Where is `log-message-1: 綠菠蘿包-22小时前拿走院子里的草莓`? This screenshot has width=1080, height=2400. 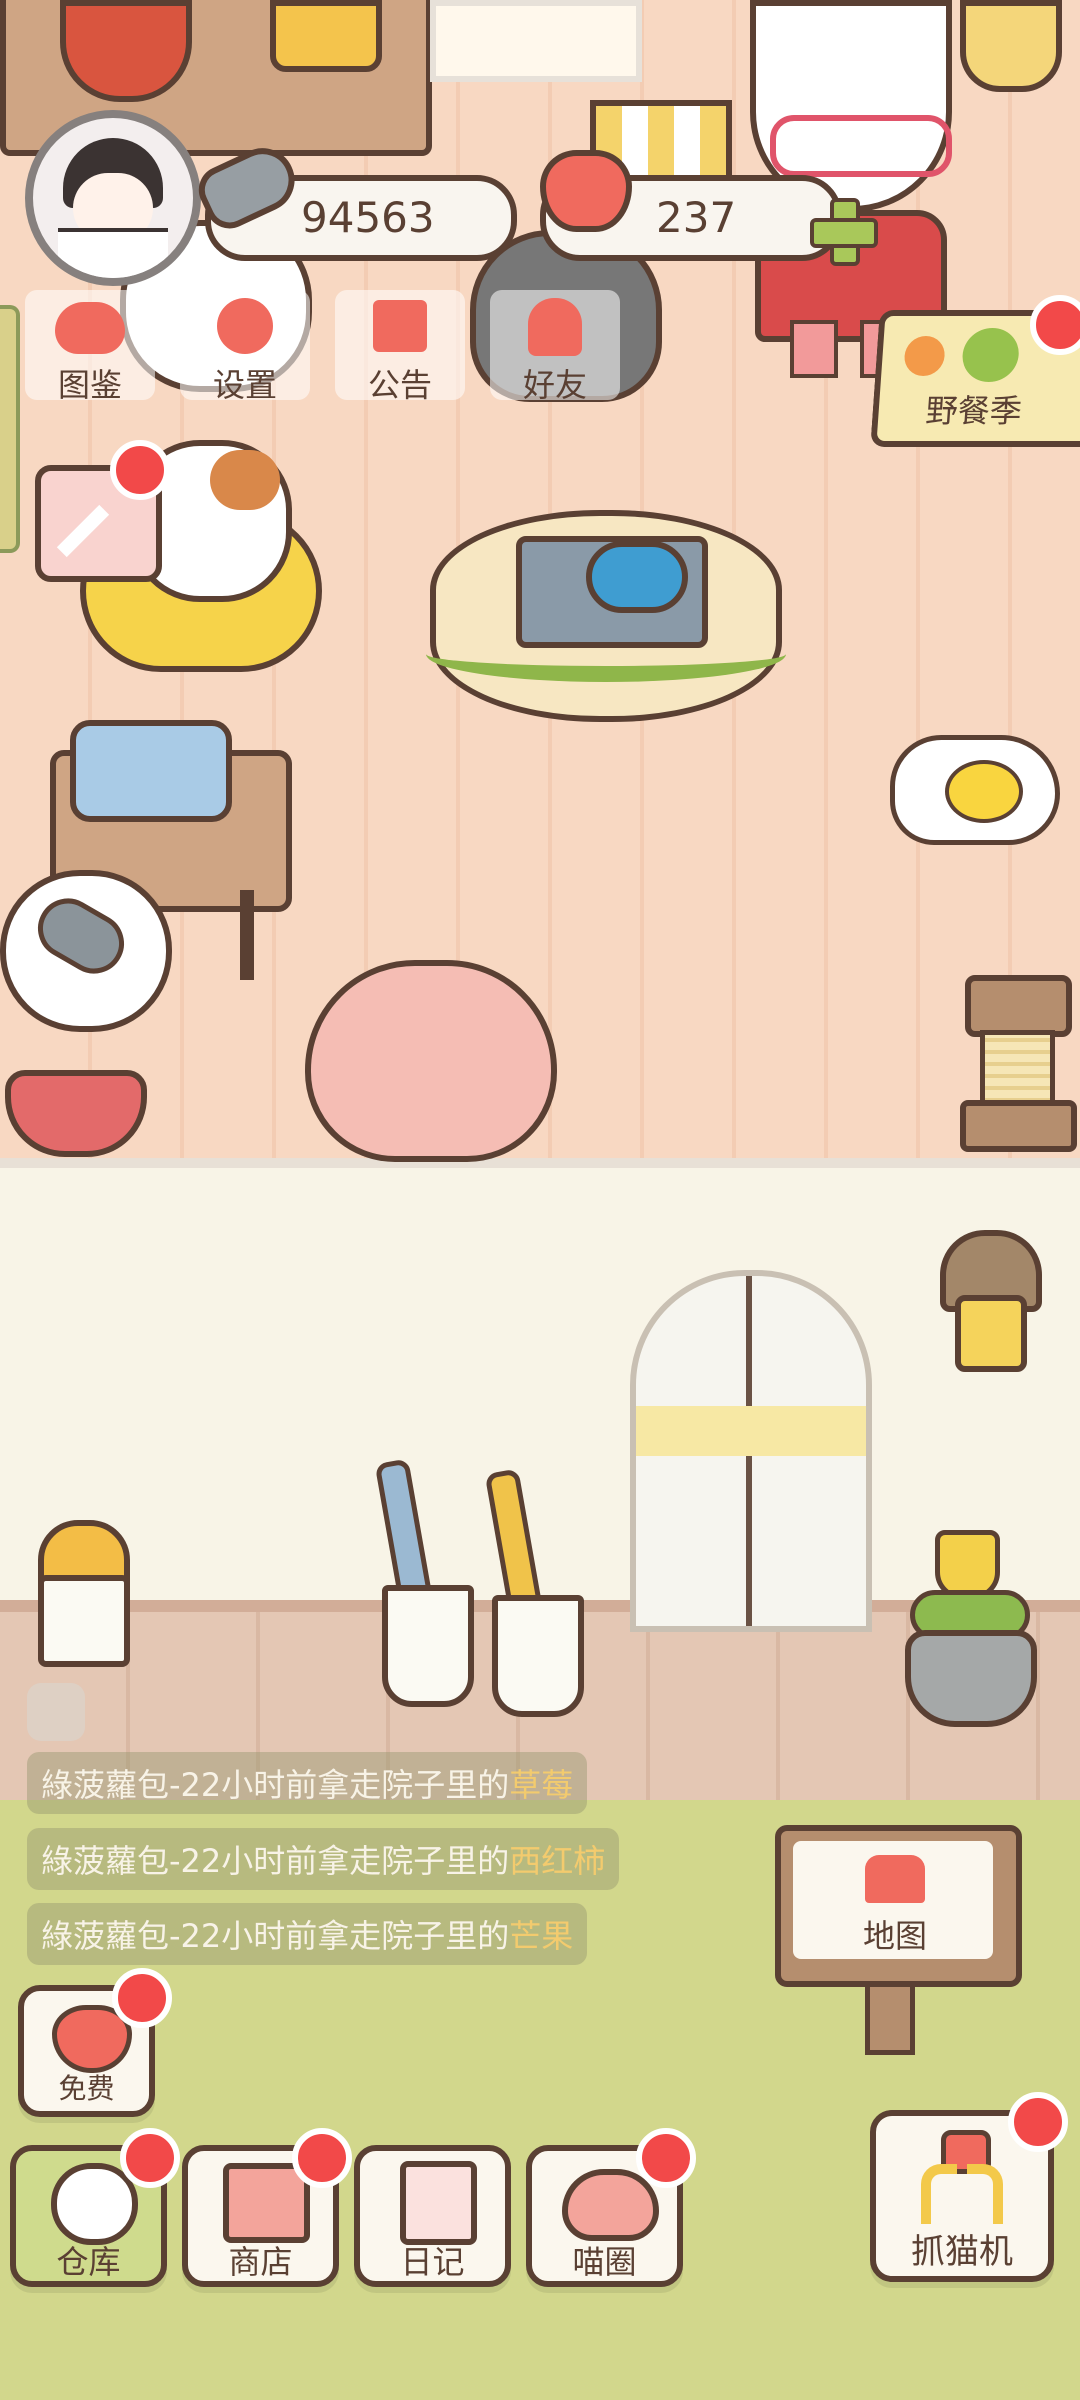
log-message-1: 綠菠蘿包-22小时前拿走院子里的草莓 is located at coordinates (307, 1783).